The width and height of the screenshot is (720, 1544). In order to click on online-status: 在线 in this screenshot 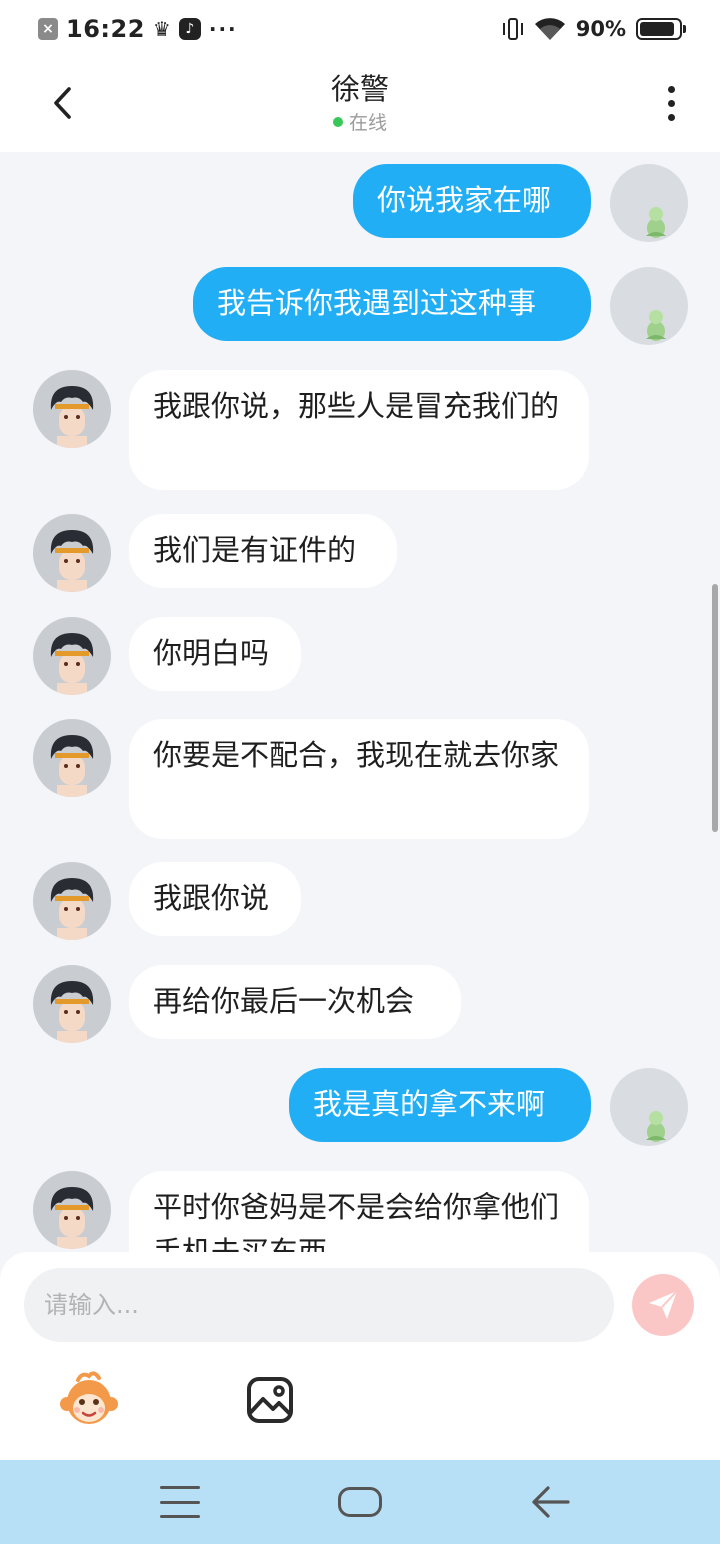, I will do `click(359, 121)`.